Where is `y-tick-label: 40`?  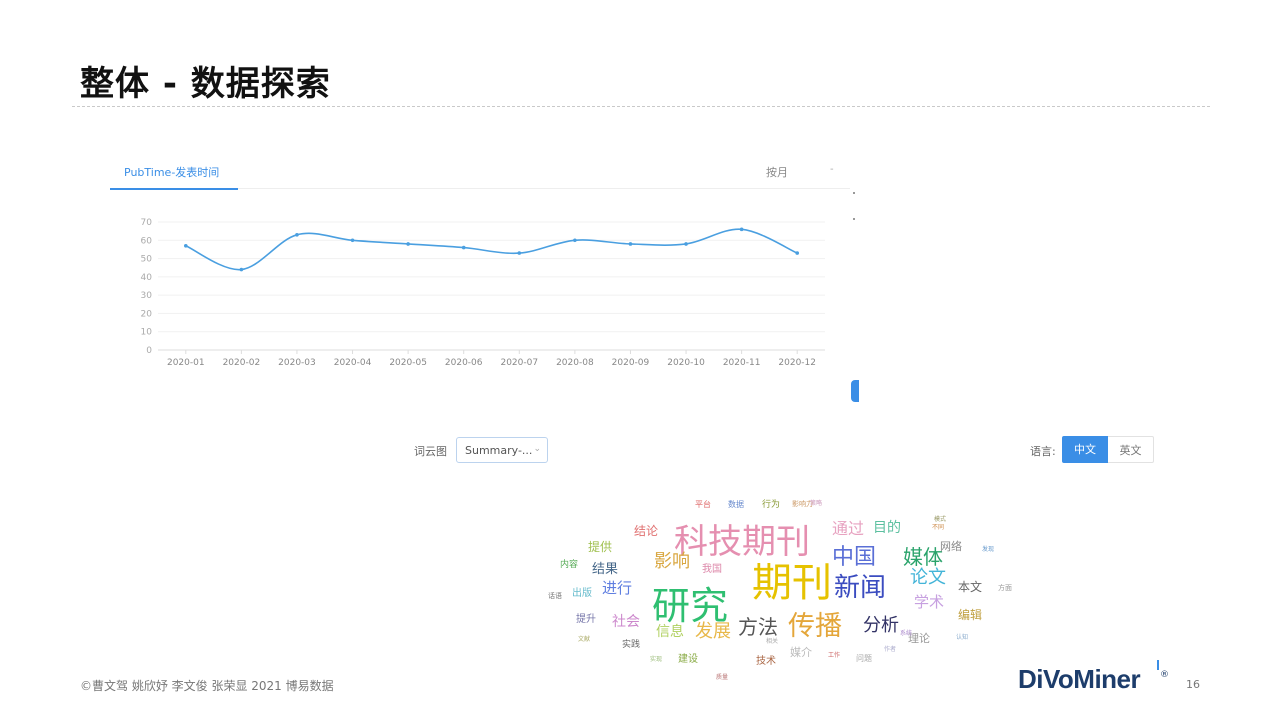 y-tick-label: 40 is located at coordinates (147, 278).